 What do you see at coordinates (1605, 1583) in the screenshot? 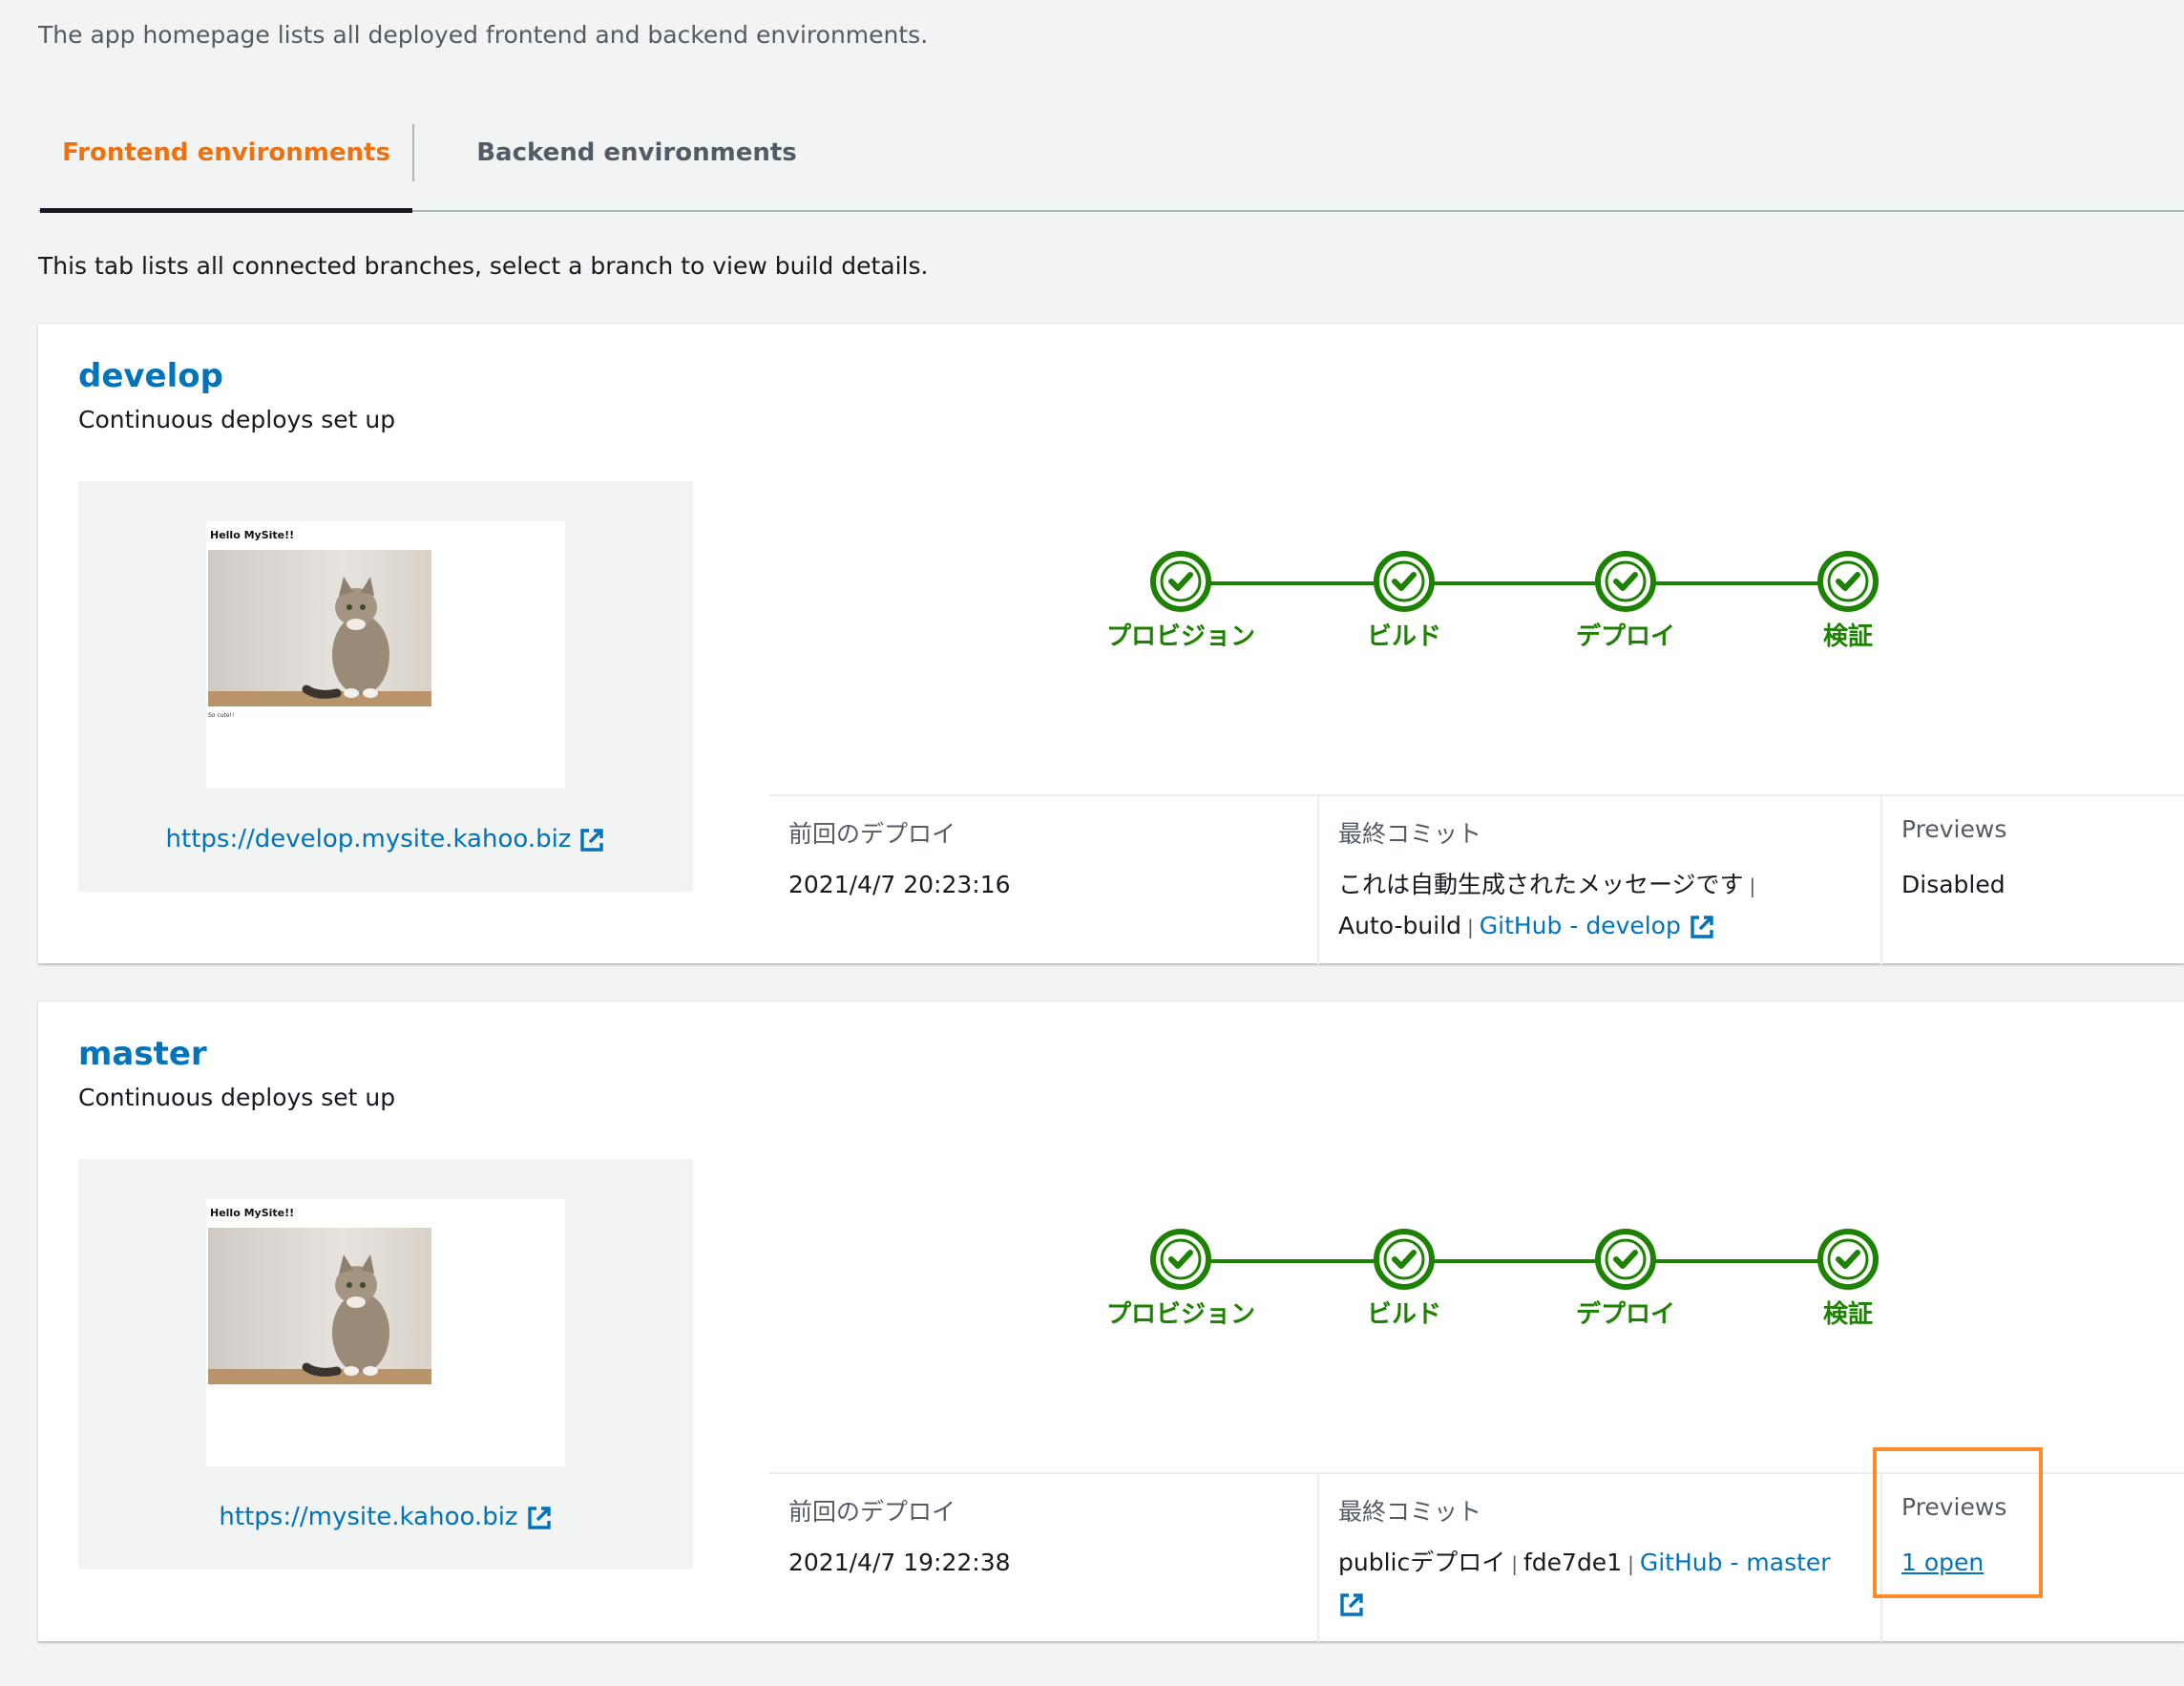
I see `last-commit-value: publicデプロイ | fde7de1 | GitHub - master` at bounding box center [1605, 1583].